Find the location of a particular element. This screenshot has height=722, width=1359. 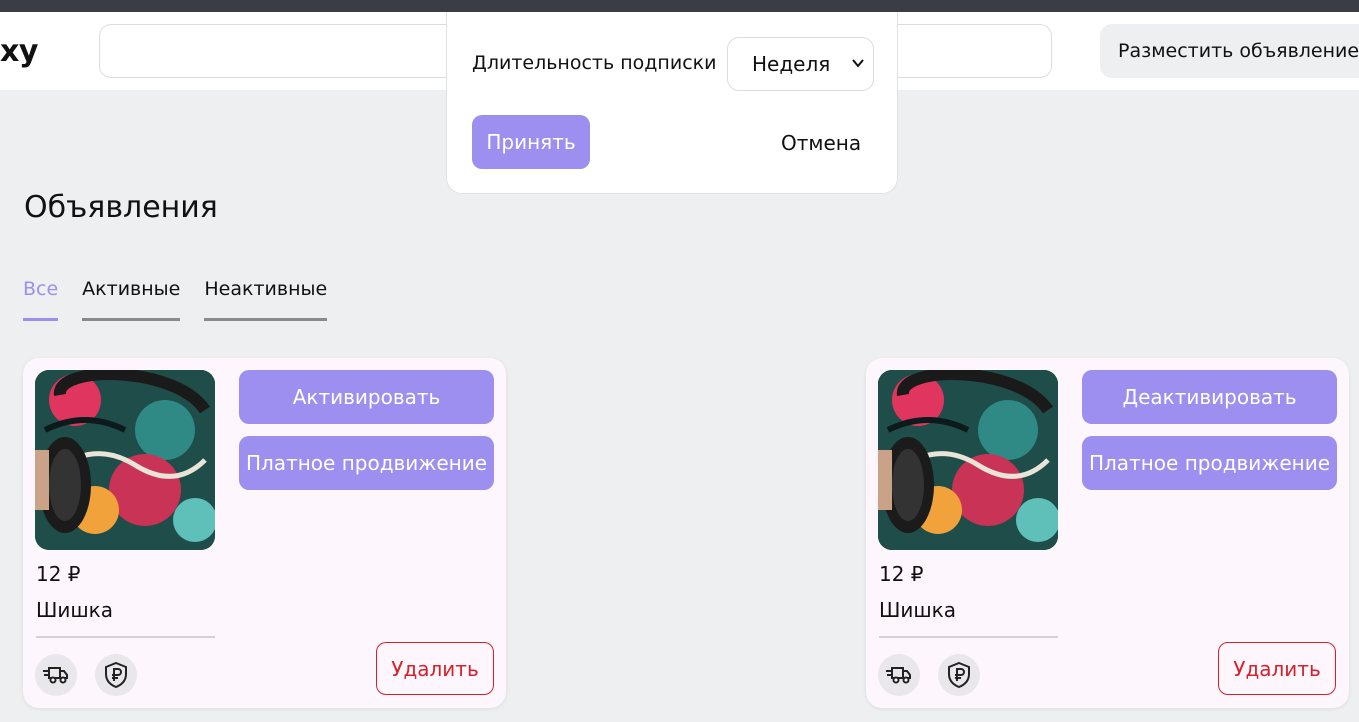

page-title: Объявления is located at coordinates (121, 207).